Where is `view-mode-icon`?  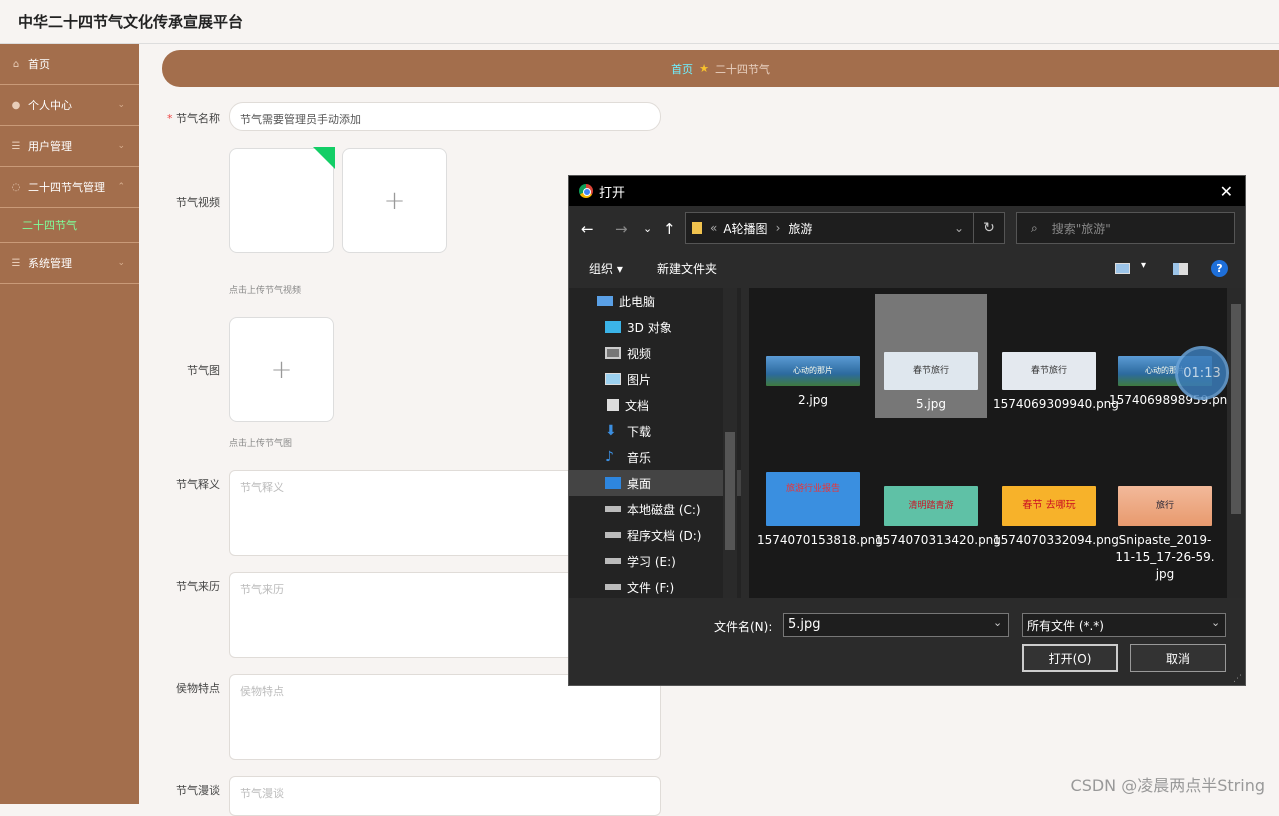 view-mode-icon is located at coordinates (1122, 268).